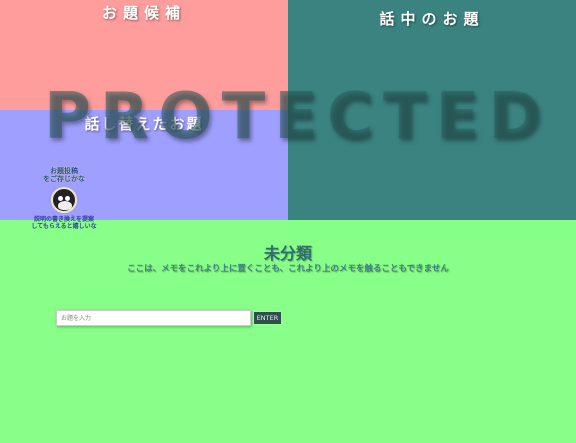  Describe the element at coordinates (64, 175) in the screenshot. I see `mascot-caption-top: お題投稿 をご存じかな` at that location.